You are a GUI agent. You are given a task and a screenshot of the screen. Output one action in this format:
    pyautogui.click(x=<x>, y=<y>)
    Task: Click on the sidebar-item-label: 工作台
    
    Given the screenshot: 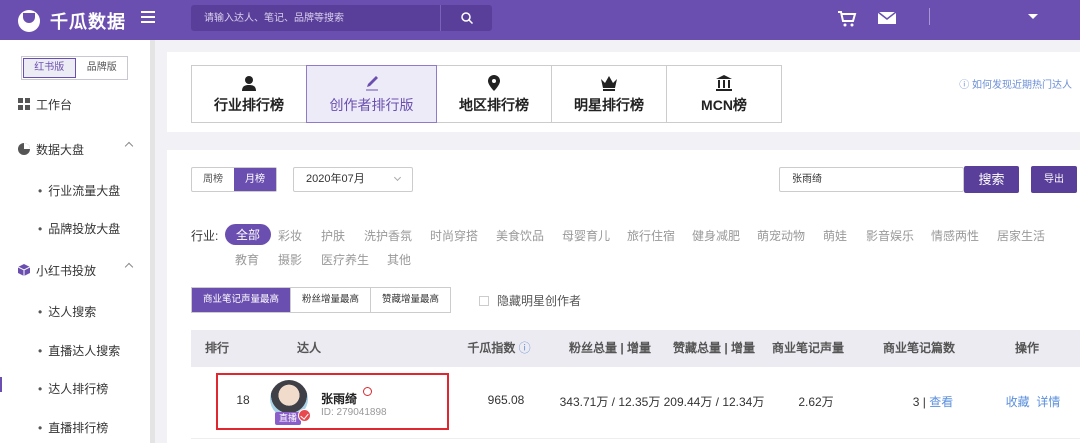 What is the action you would take?
    pyautogui.click(x=54, y=104)
    